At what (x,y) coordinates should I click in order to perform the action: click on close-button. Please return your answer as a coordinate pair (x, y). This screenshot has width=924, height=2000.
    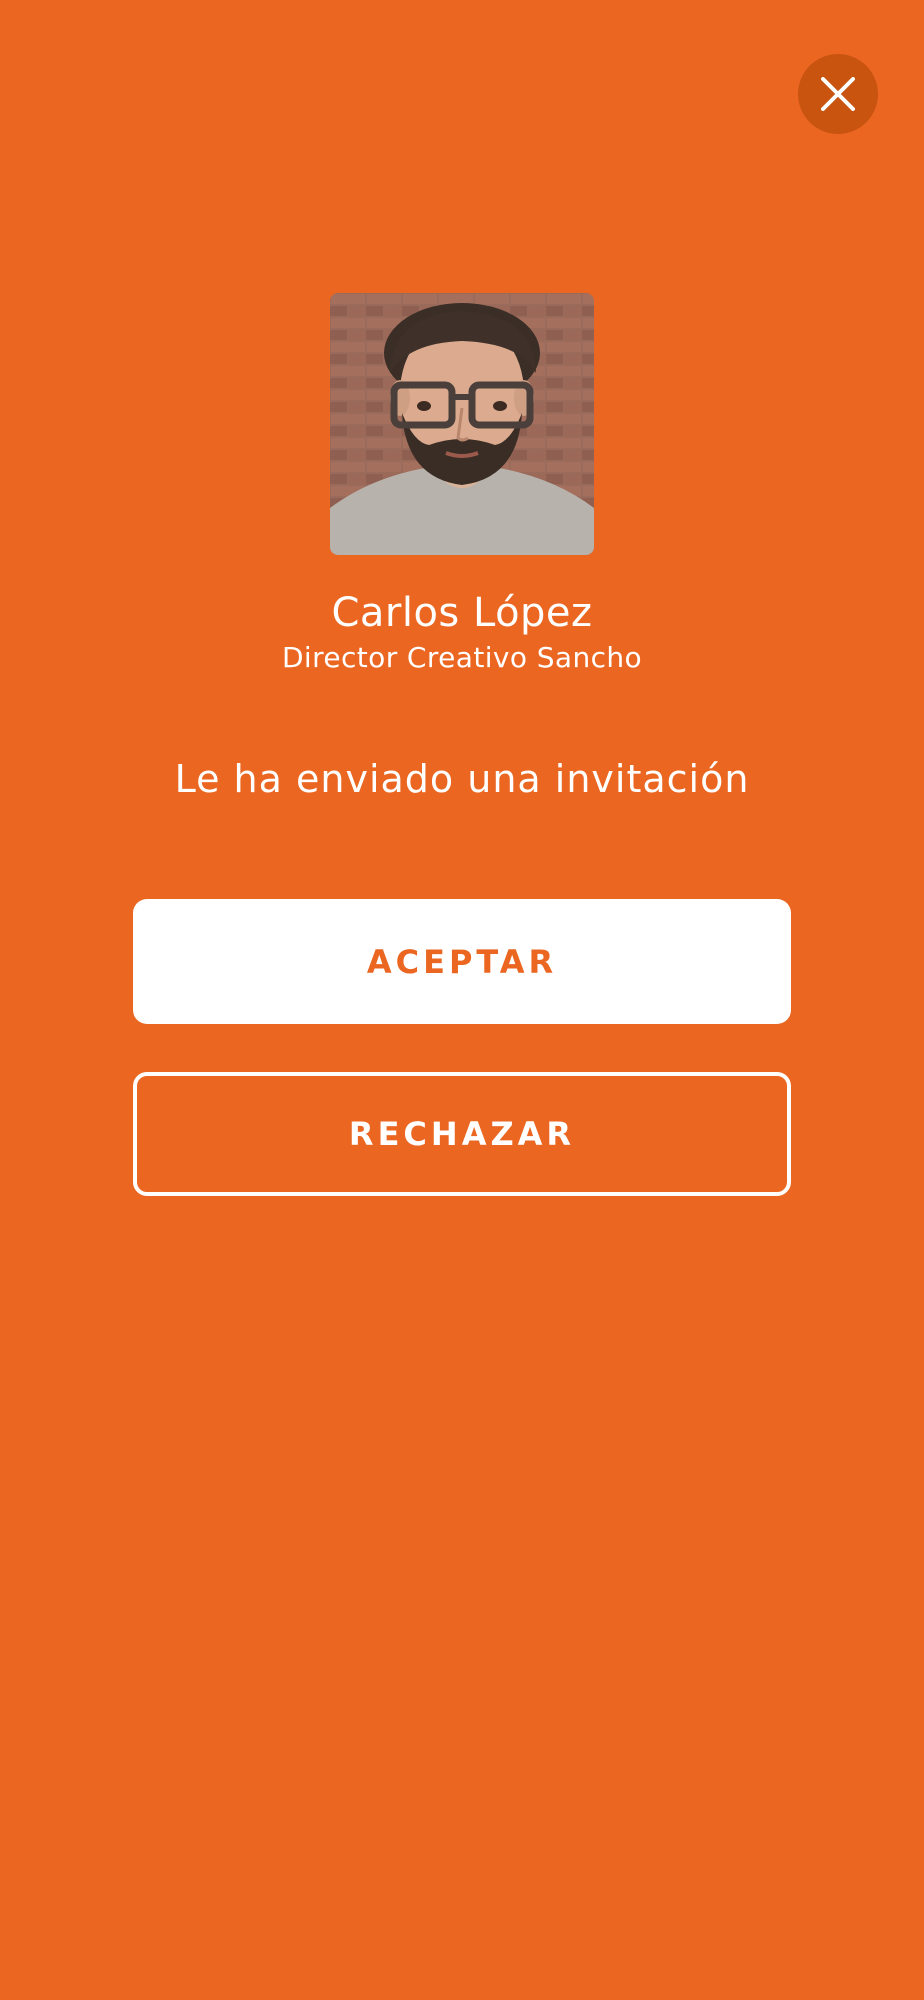
    Looking at the image, I should click on (838, 94).